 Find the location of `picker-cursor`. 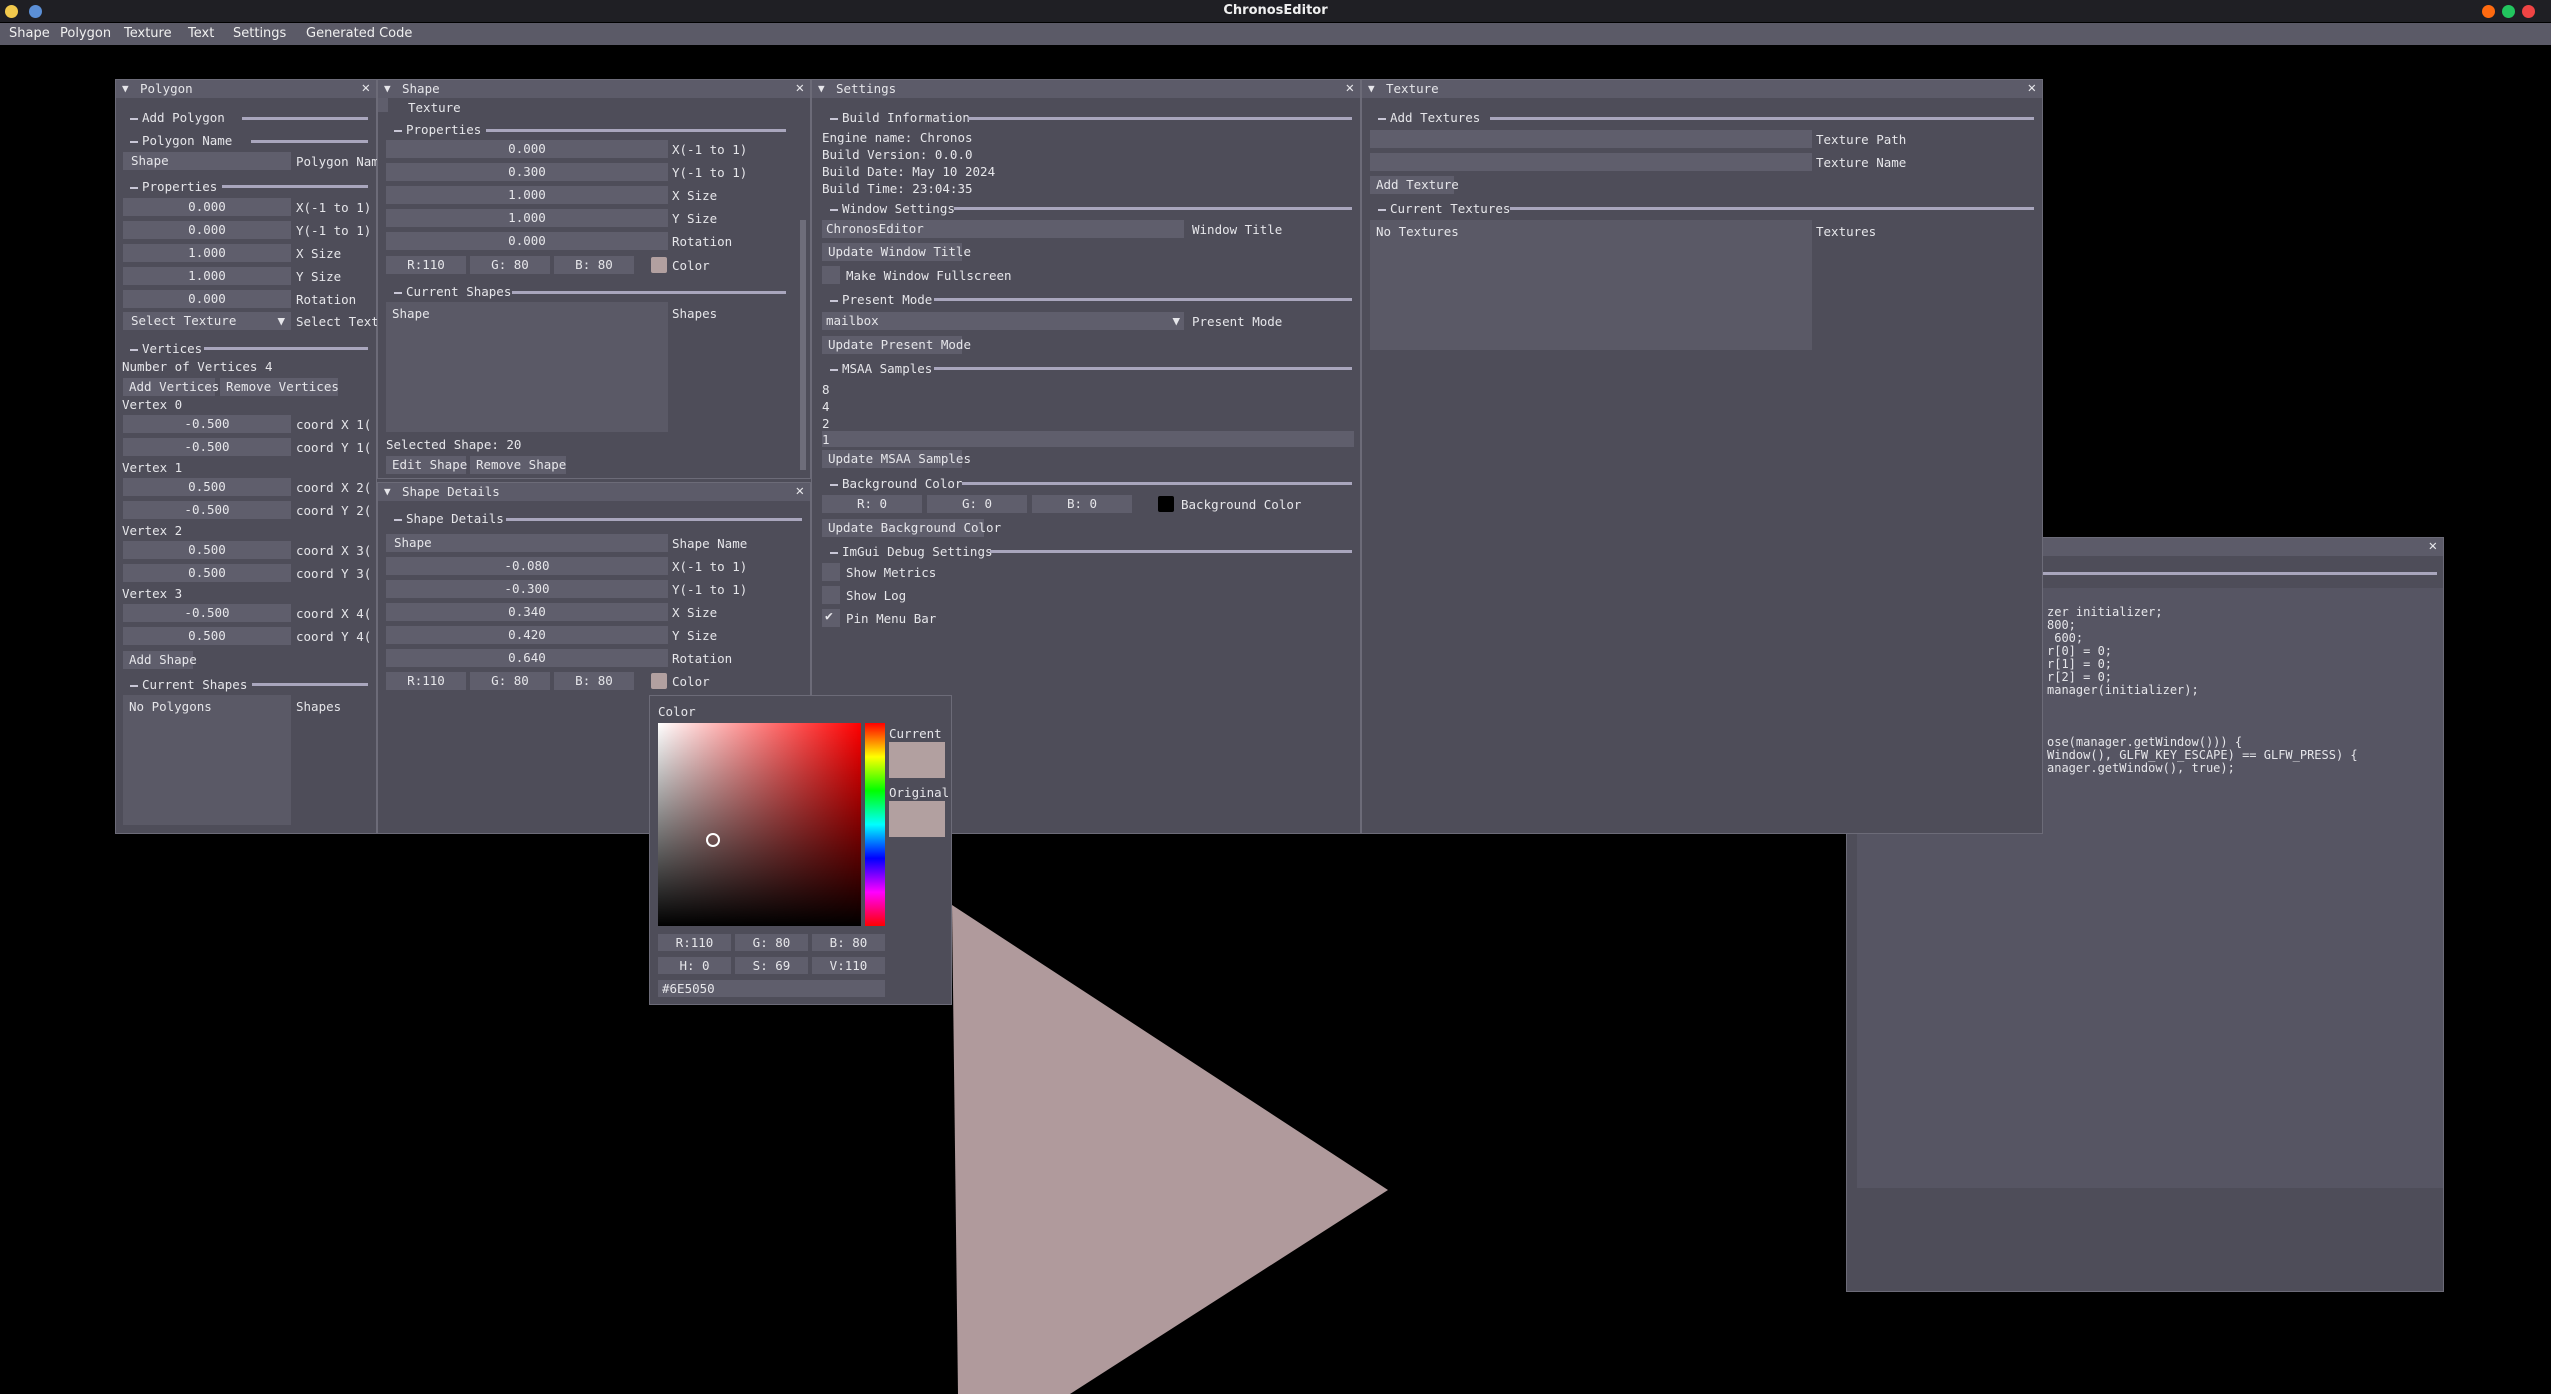

picker-cursor is located at coordinates (713, 840).